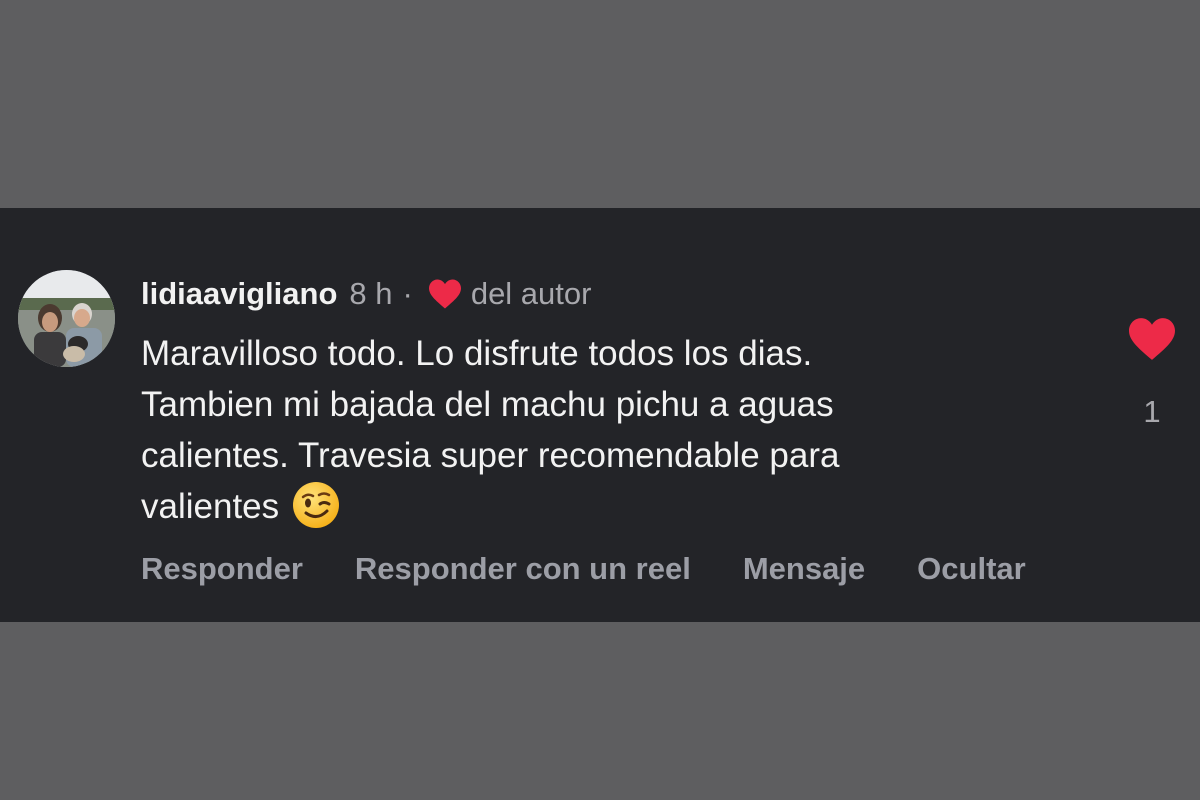  I want to click on heart-icon, so click(445, 294).